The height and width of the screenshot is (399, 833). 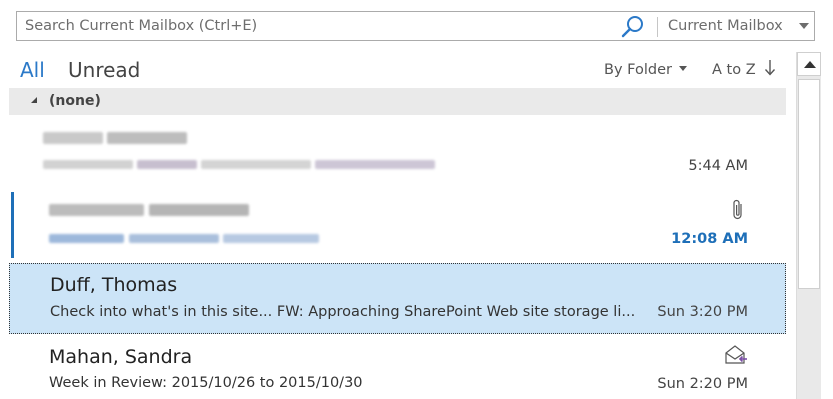 What do you see at coordinates (738, 210) in the screenshot?
I see `paperclip-icon` at bounding box center [738, 210].